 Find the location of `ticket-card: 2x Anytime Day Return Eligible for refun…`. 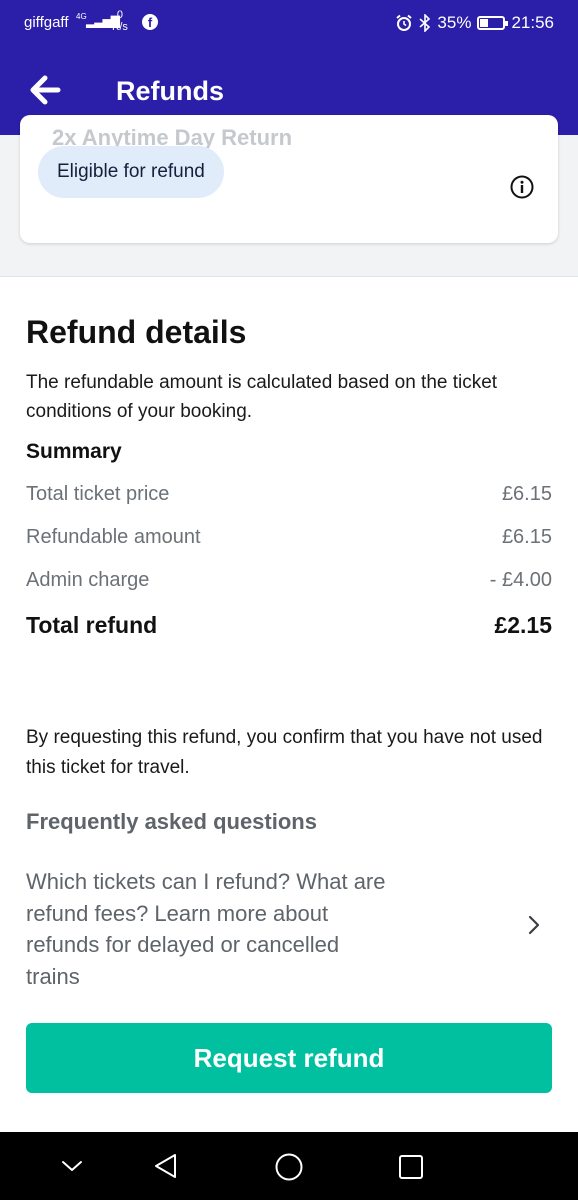

ticket-card: 2x Anytime Day Return Eligible for refun… is located at coordinates (289, 179).